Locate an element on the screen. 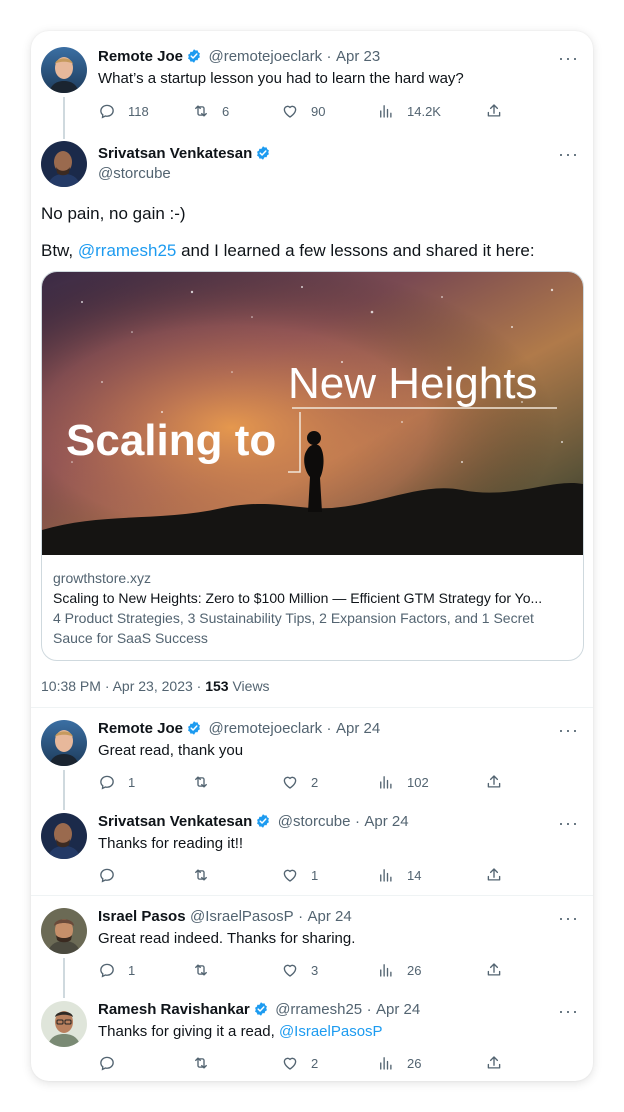 This screenshot has width=624, height=1112. main-tweet-line-1: No pain, no gain :-) is located at coordinates (113, 213).